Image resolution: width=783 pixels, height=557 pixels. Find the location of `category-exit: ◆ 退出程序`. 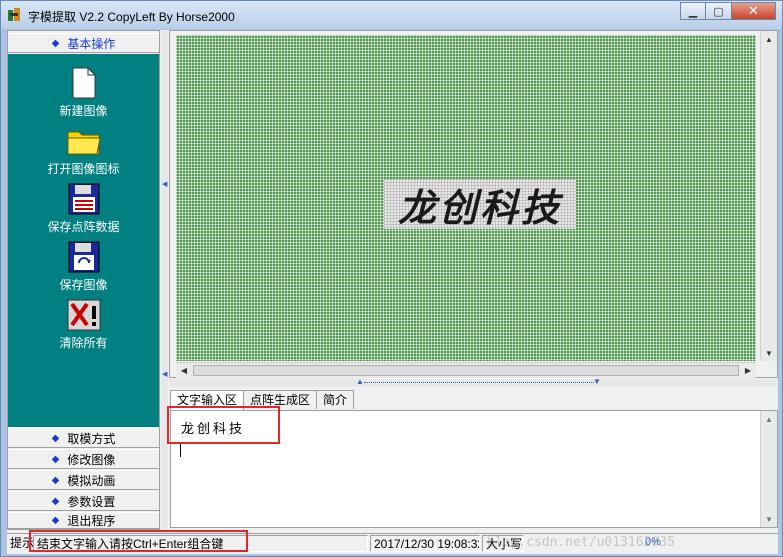

category-exit: ◆ 退出程序 is located at coordinates (83, 520).